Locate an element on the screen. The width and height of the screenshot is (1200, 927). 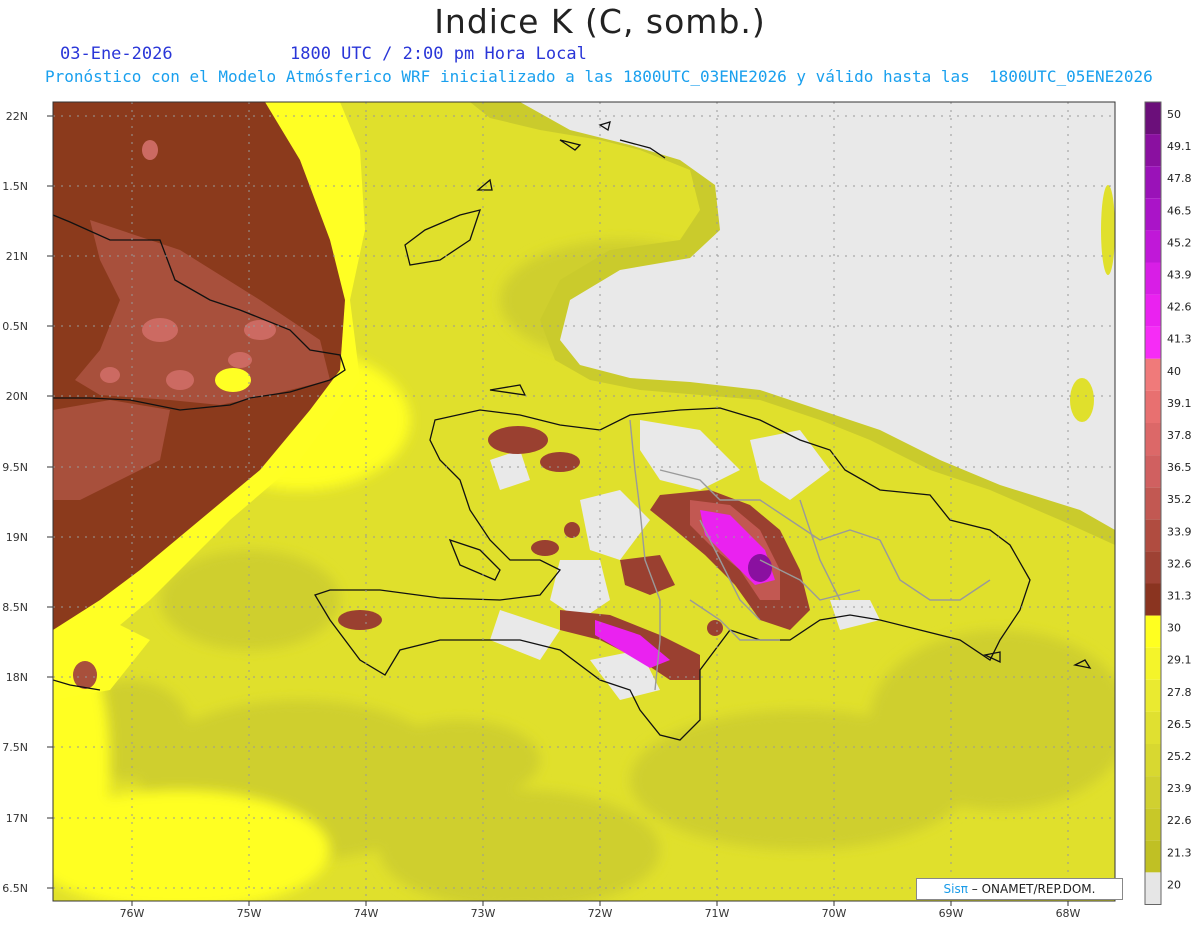
colorbar-label: 39.1 is located at coordinates (1179, 403).